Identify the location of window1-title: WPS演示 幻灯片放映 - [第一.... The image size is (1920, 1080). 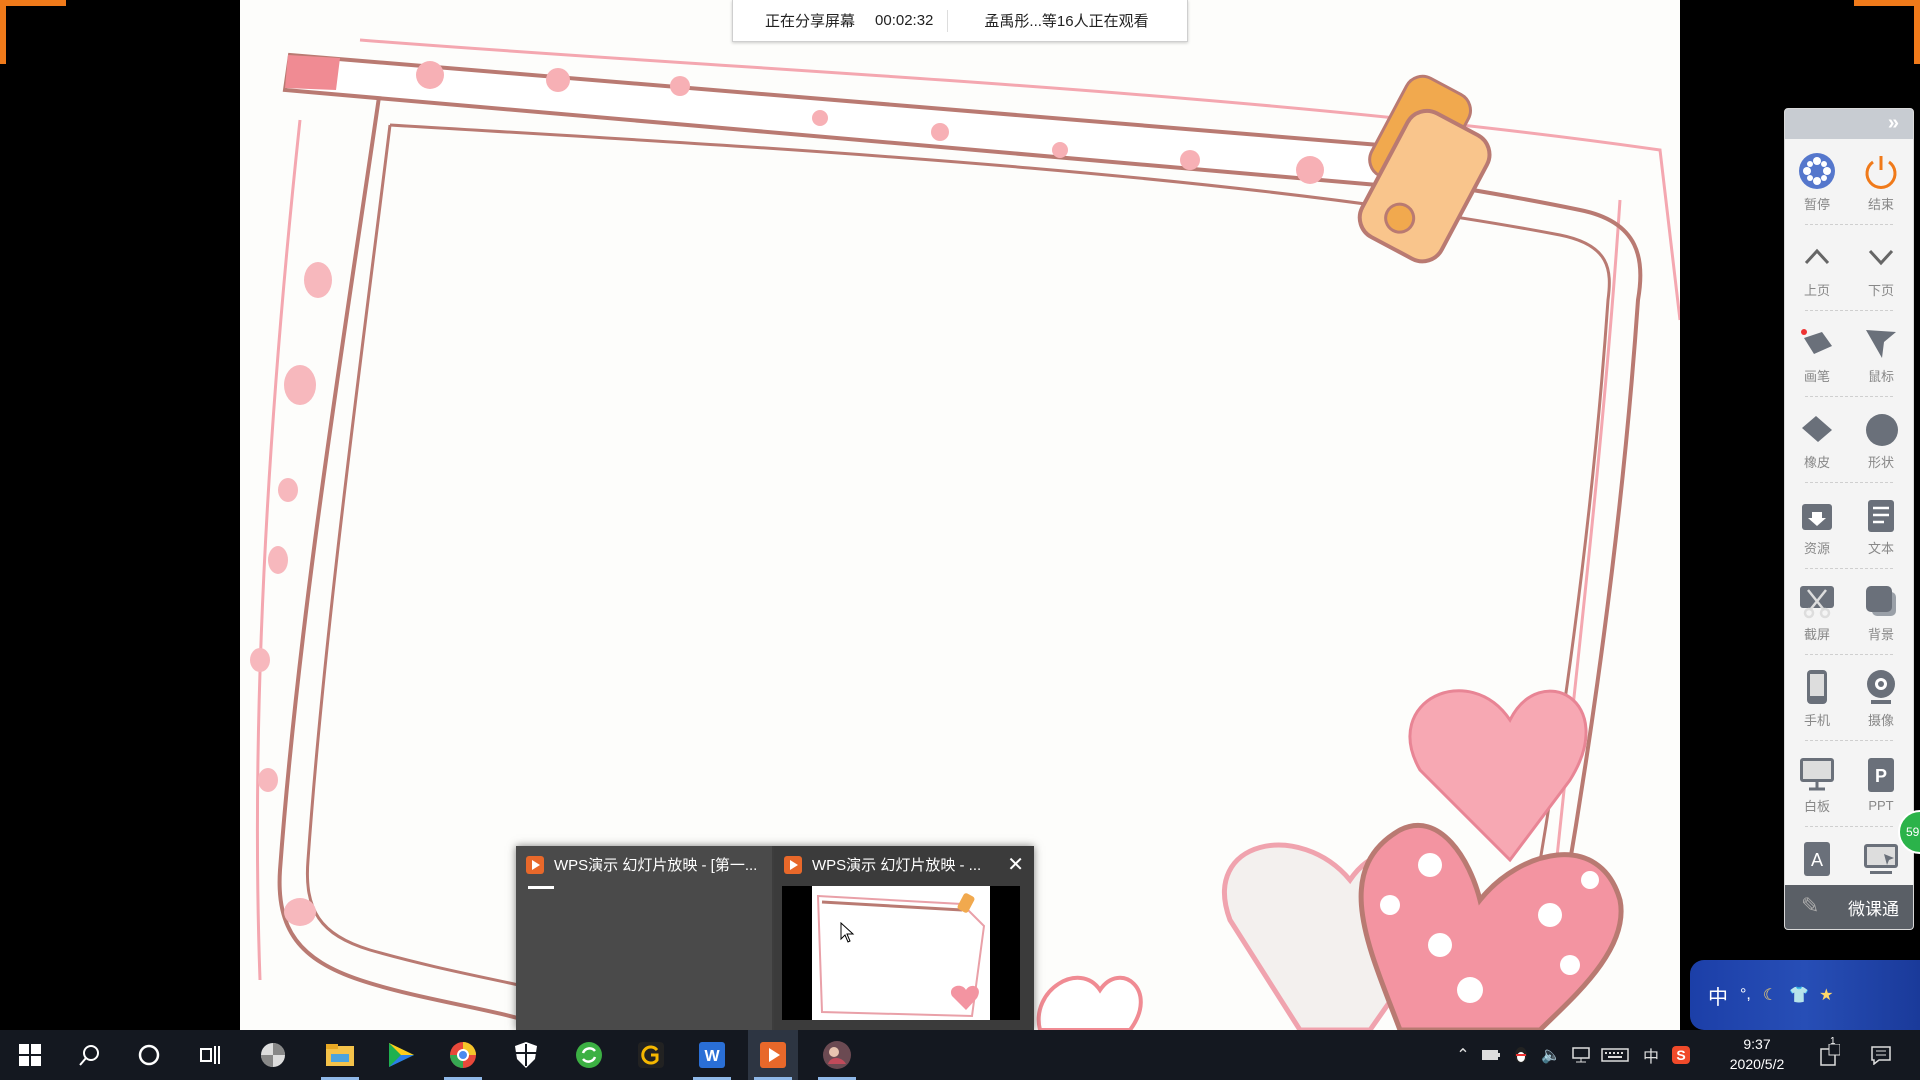
(656, 865).